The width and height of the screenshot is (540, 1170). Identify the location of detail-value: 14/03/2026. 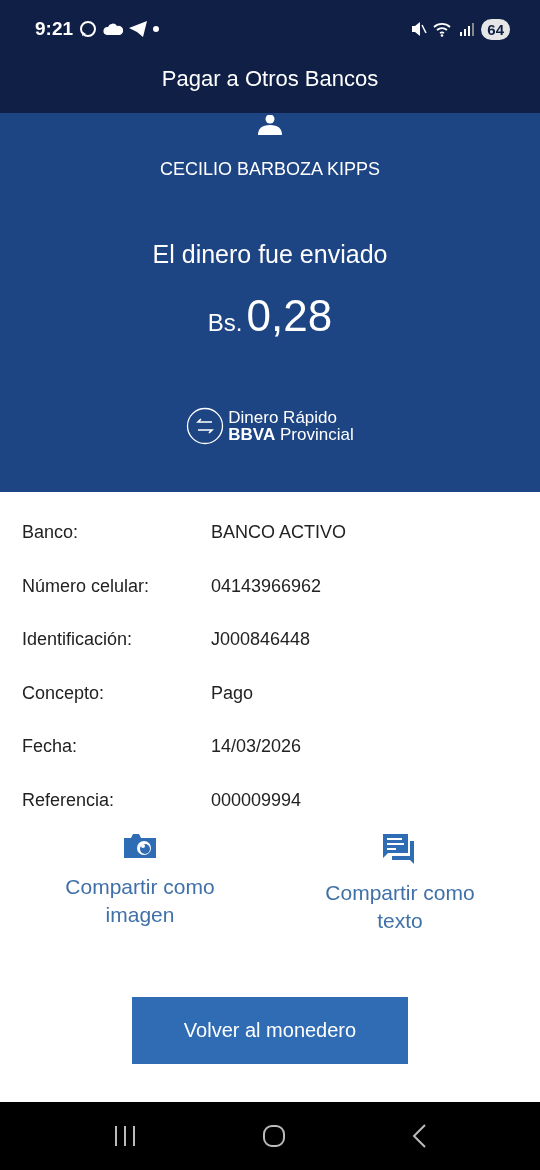
(256, 747).